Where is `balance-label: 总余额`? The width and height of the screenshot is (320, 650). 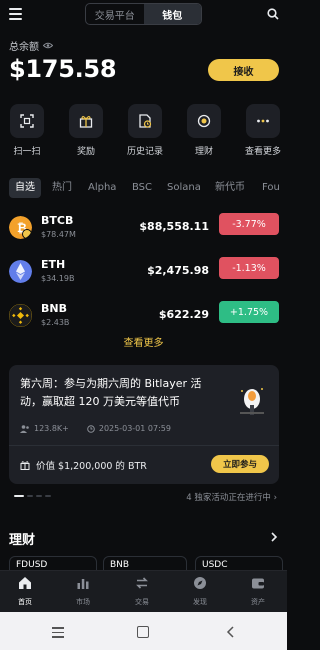
balance-label: 总余额 is located at coordinates (24, 47).